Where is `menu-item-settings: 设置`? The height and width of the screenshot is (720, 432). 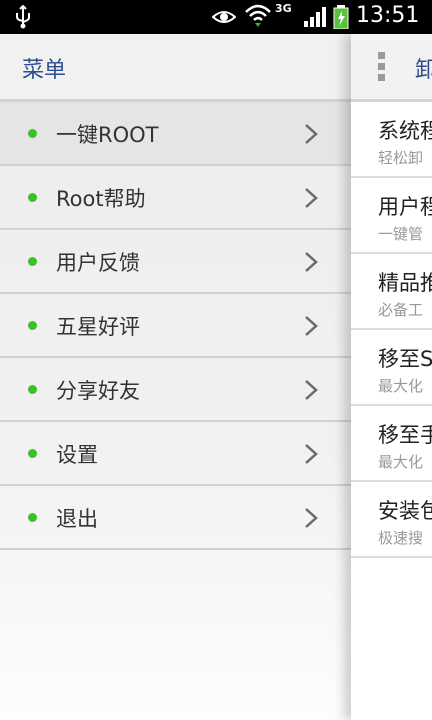
menu-item-settings: 设置 is located at coordinates (175, 454).